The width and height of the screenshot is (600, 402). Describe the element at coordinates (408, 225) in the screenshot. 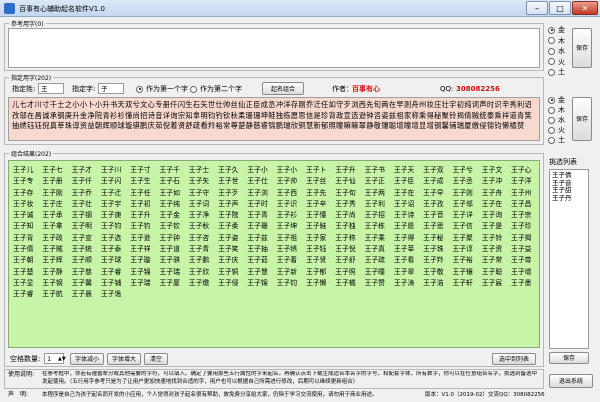

I see `result-name: 王子愿` at that location.